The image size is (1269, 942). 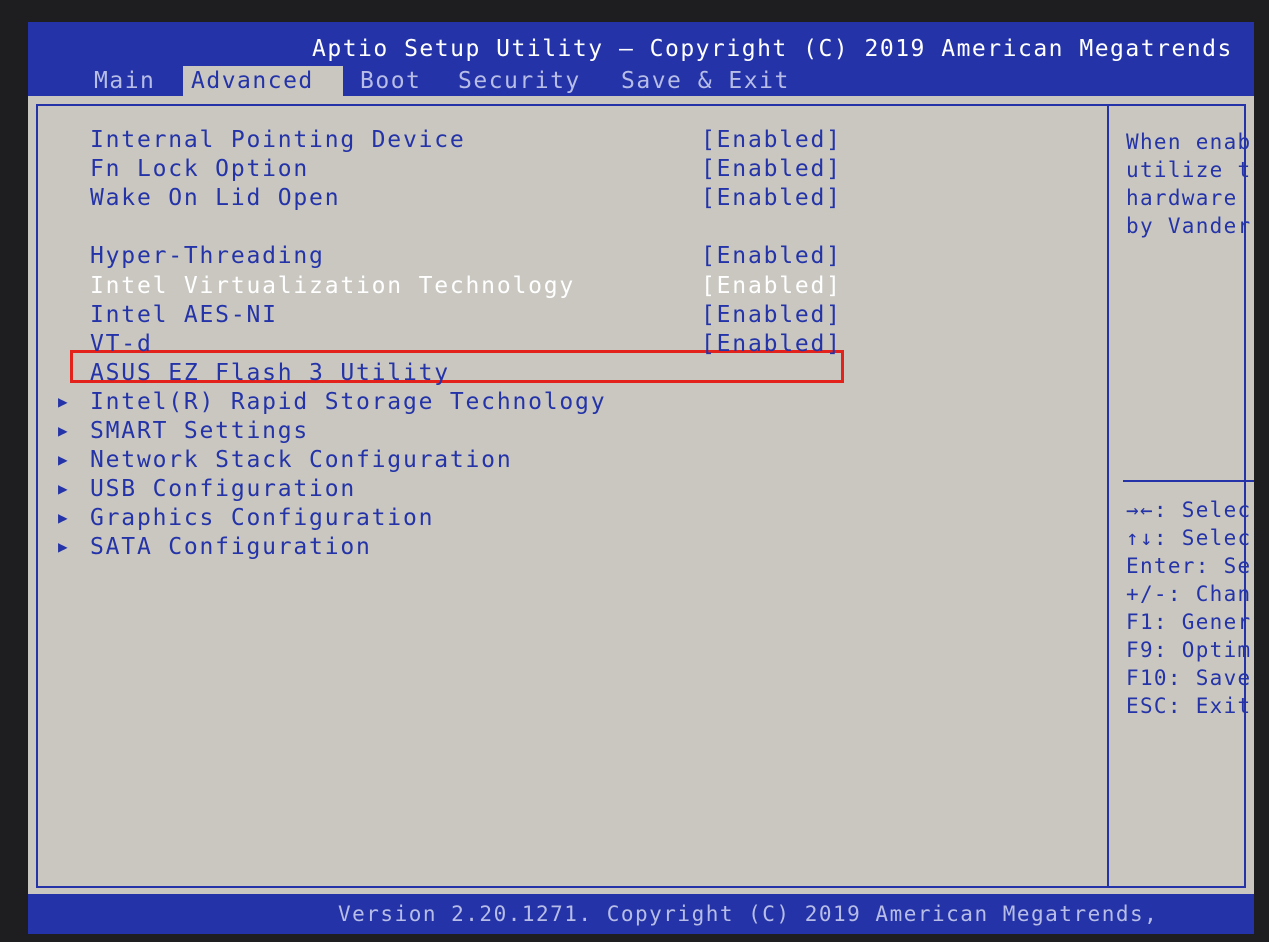 I want to click on setting-label: Internal Pointing Device, so click(x=278, y=140).